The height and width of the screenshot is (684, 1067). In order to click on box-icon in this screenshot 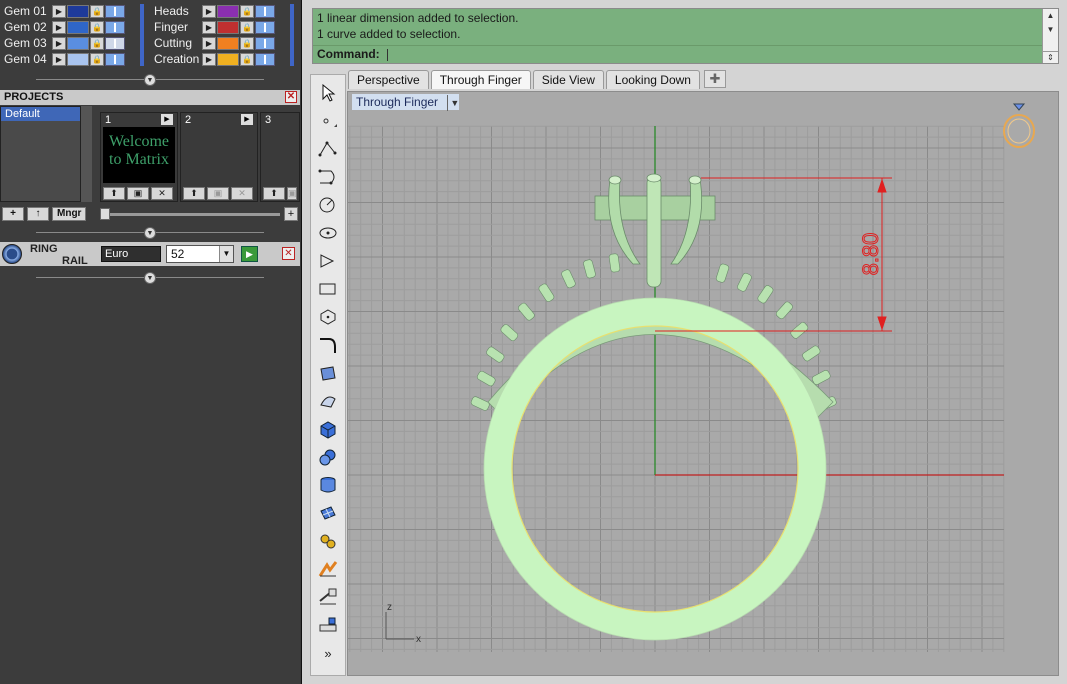, I will do `click(328, 429)`.